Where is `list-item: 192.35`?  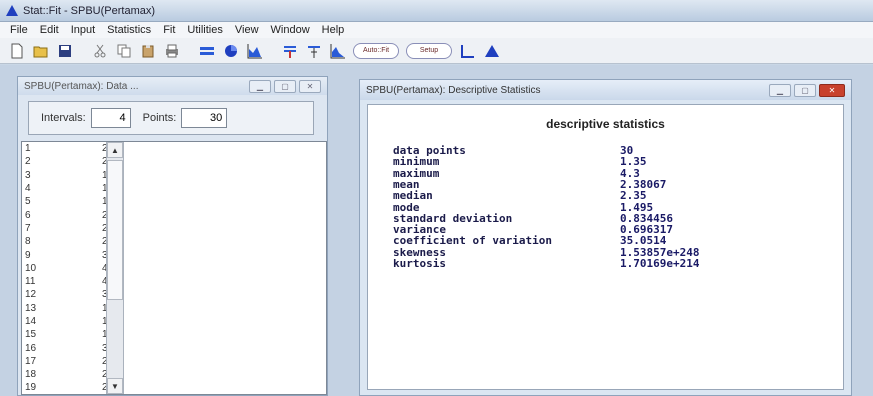
list-item: 192.35 is located at coordinates (174, 387).